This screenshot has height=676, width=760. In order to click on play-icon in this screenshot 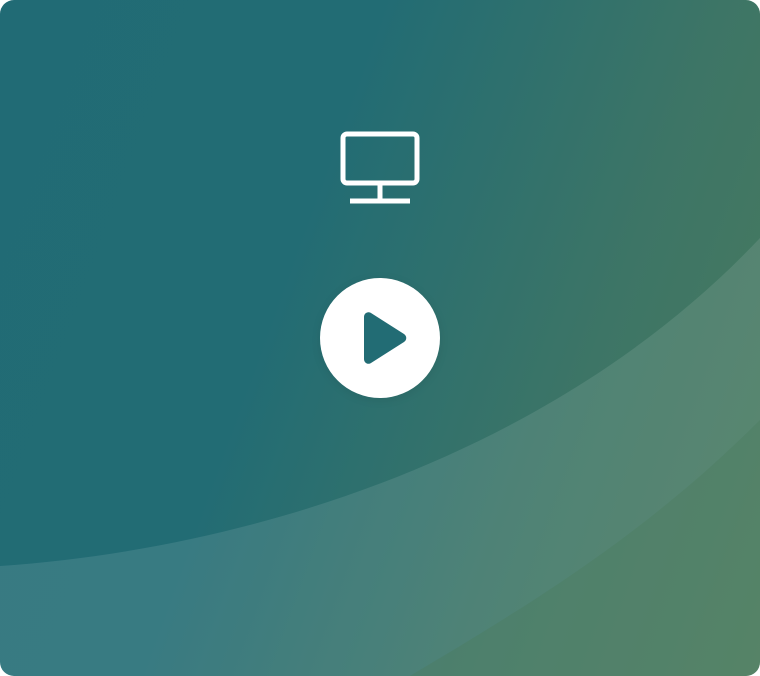, I will do `click(385, 338)`.